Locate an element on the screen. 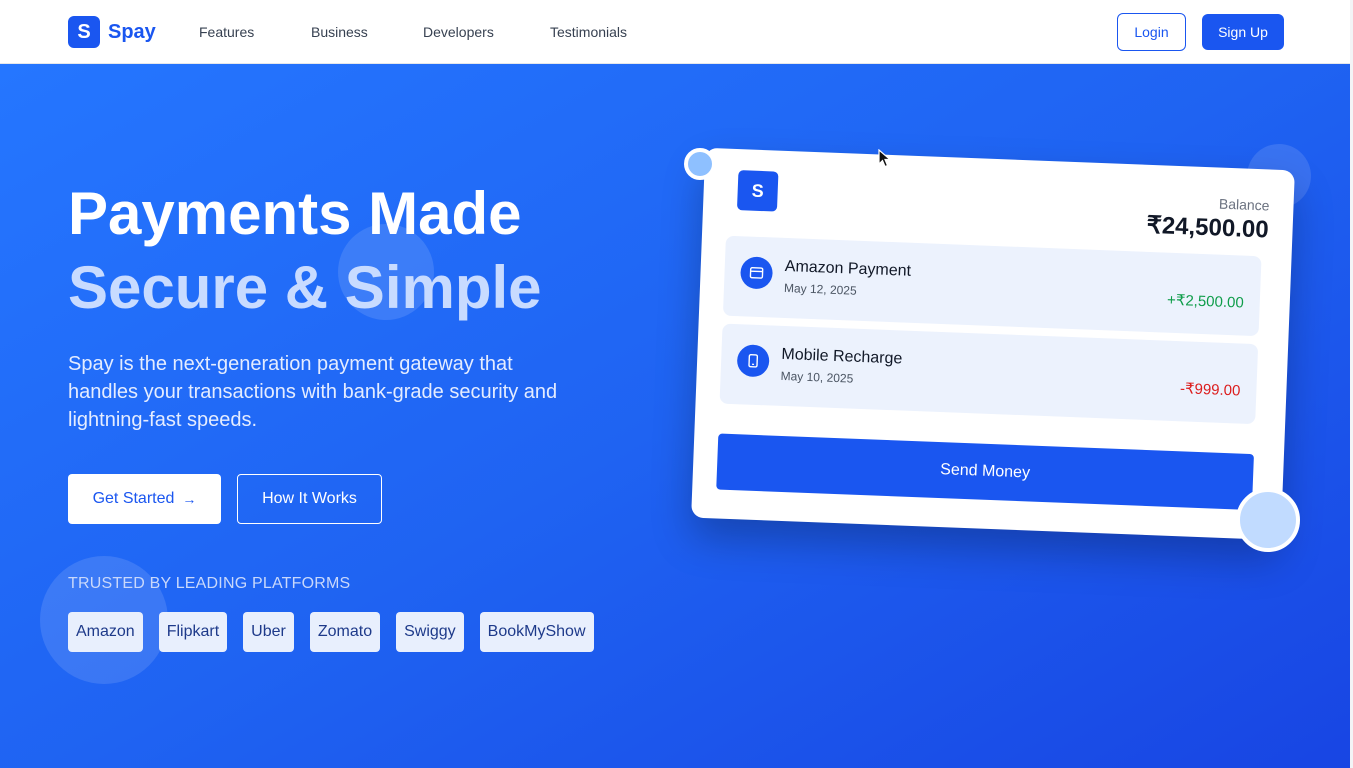 This screenshot has width=1353, height=768. trusted-label: TRUSTED BY LEADING PLATFORMS is located at coordinates (209, 583).